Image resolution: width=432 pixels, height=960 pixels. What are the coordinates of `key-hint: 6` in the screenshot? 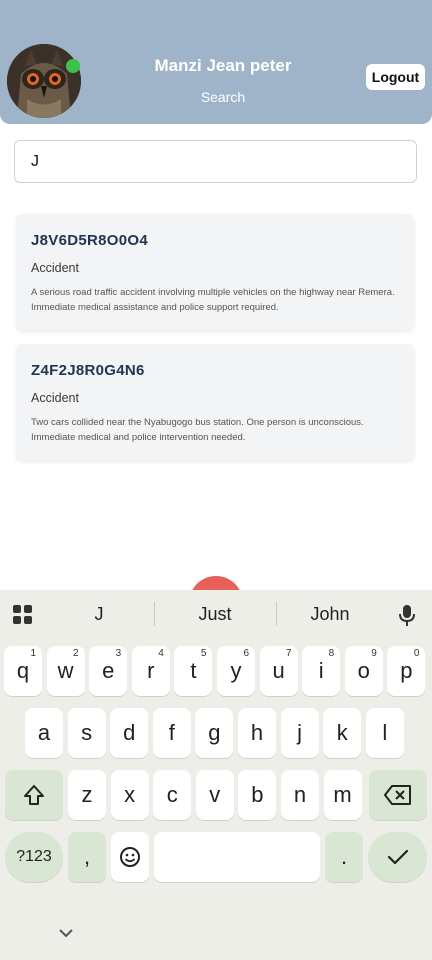 It's located at (246, 653).